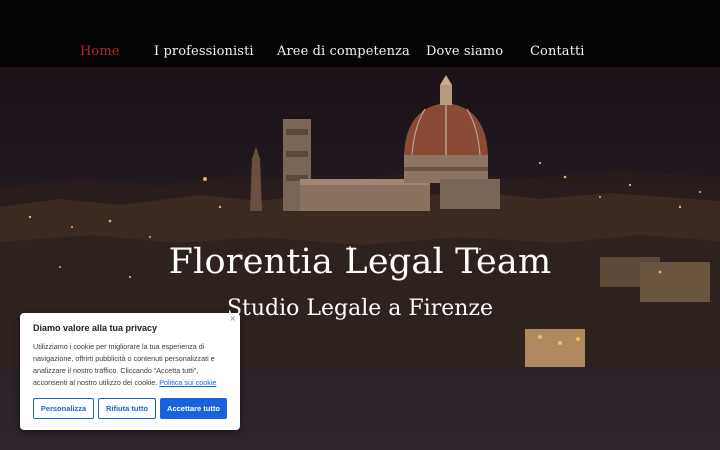 The width and height of the screenshot is (720, 450). I want to click on reject-all-button: Rifiuta tutto, so click(127, 408).